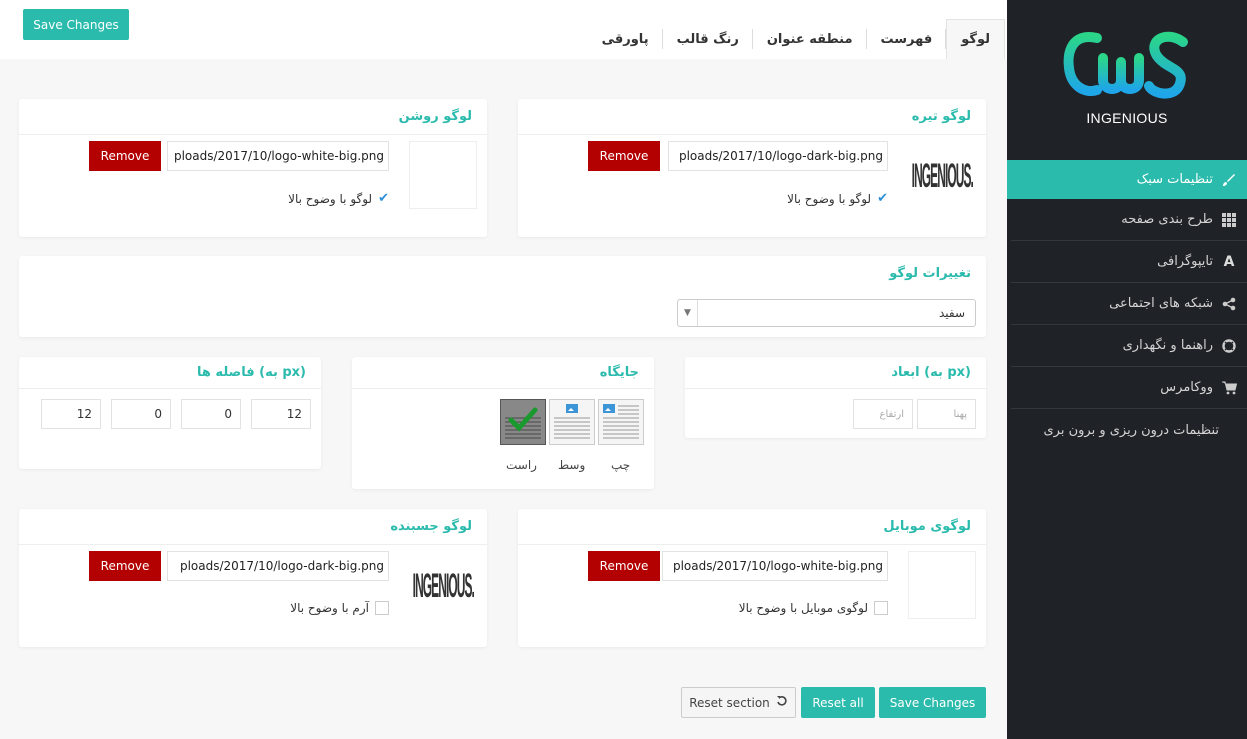  I want to click on tab-theme-color: رنگ قالب, so click(708, 39).